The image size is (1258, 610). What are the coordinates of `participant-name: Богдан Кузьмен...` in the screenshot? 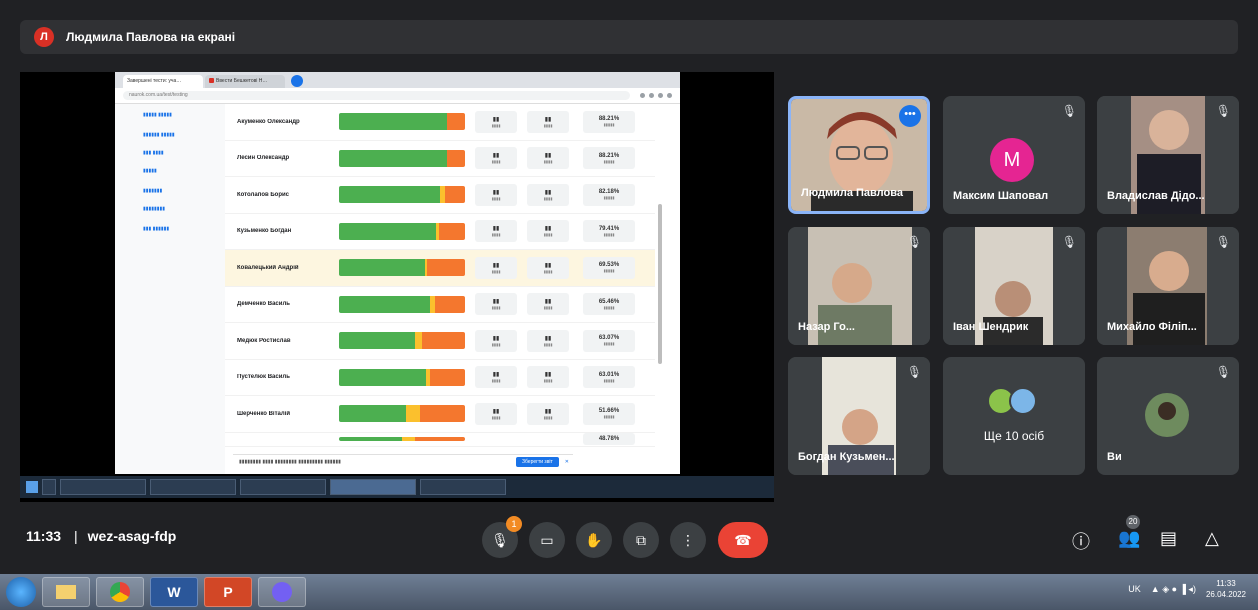 It's located at (846, 457).